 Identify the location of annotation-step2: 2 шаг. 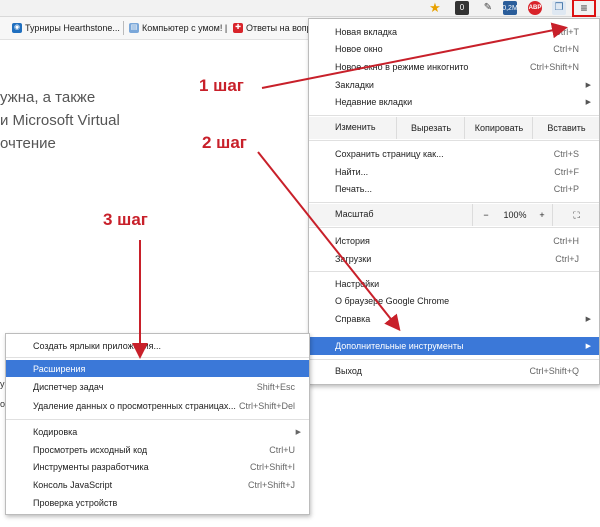
(224, 142).